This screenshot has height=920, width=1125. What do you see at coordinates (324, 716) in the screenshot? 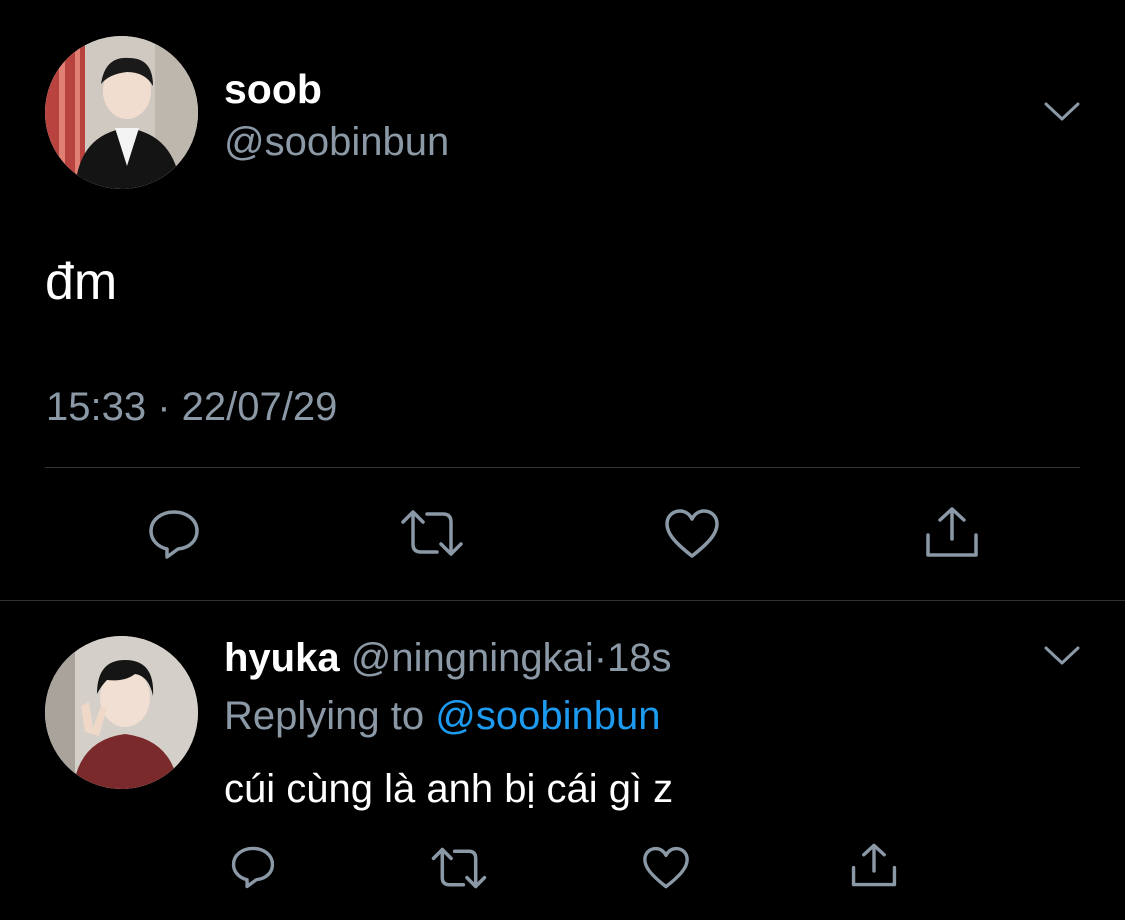
I see `replying-prefix: Replying to` at bounding box center [324, 716].